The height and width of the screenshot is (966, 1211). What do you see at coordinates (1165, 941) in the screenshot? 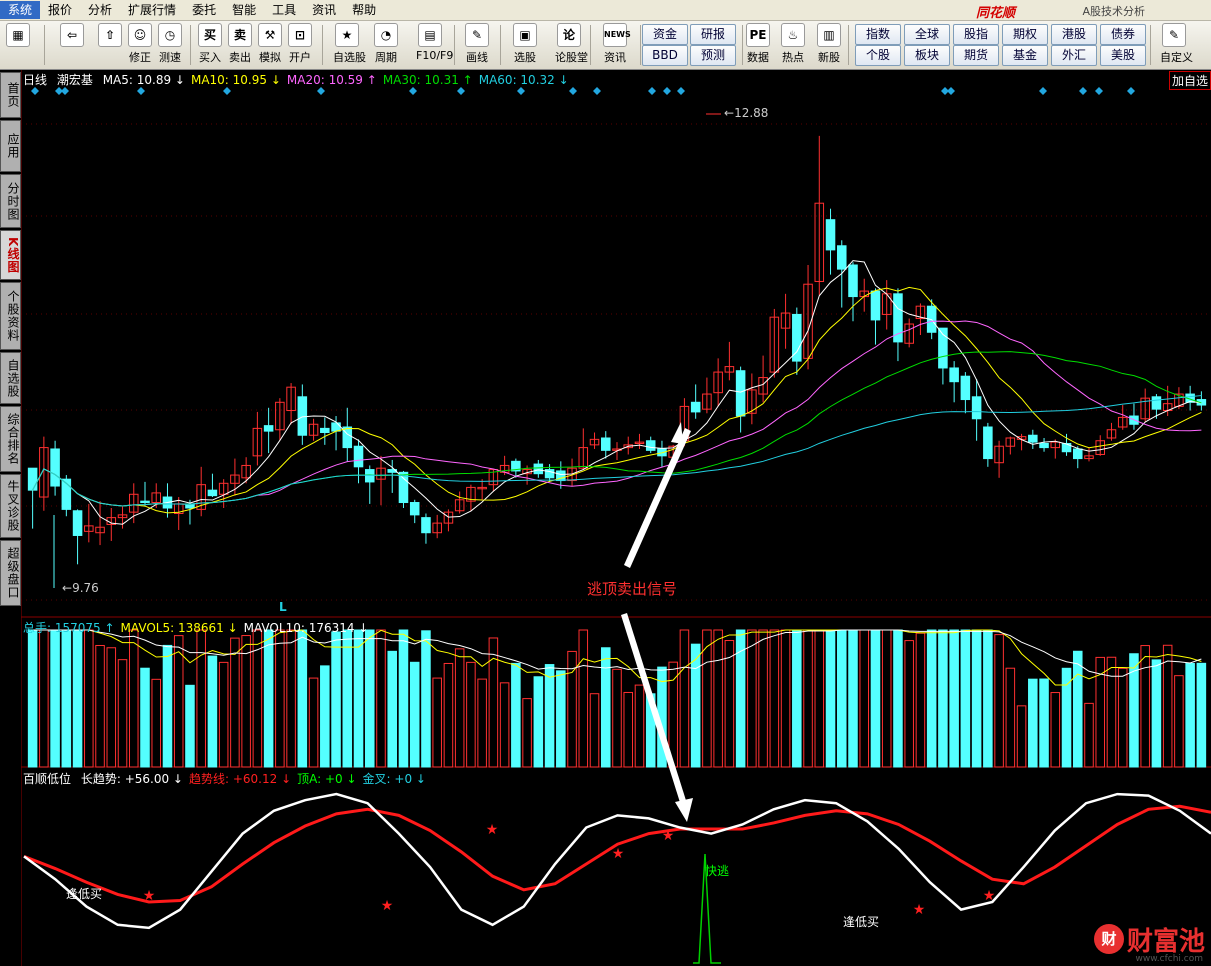
I see `watermark-text: 财富池` at bounding box center [1165, 941].